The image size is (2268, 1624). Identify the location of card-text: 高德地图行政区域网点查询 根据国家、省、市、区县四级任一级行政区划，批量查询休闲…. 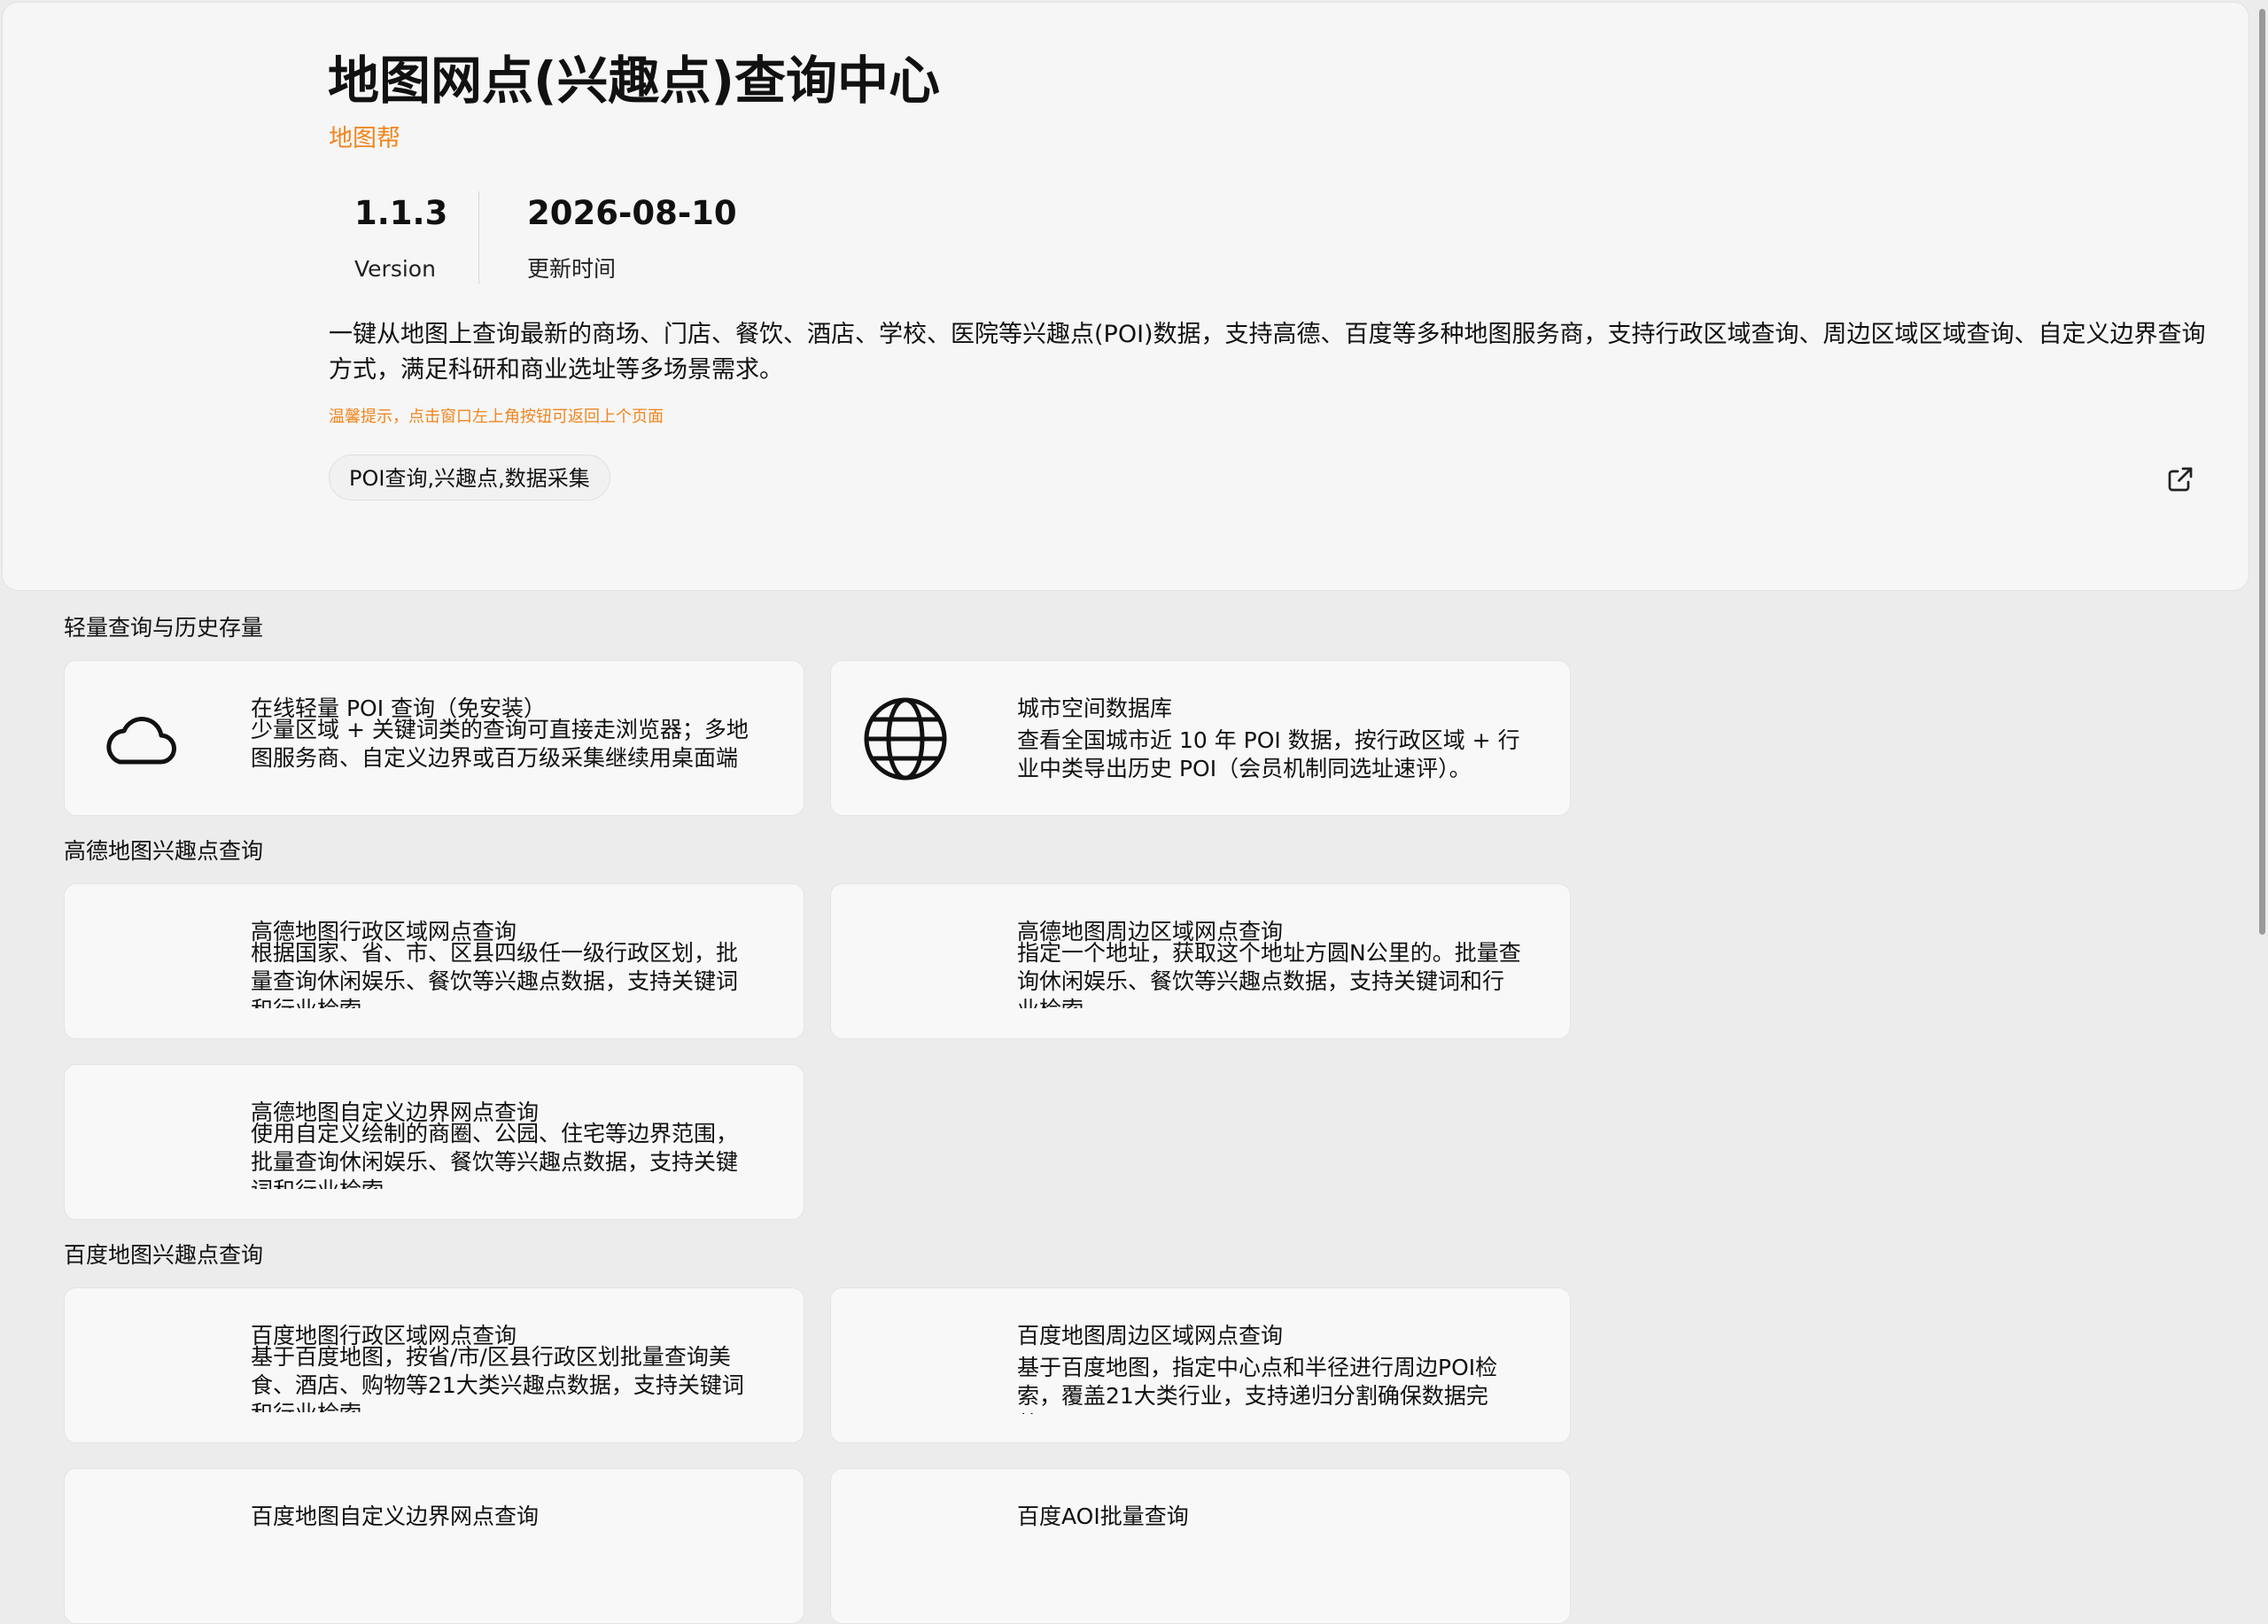
(504, 964).